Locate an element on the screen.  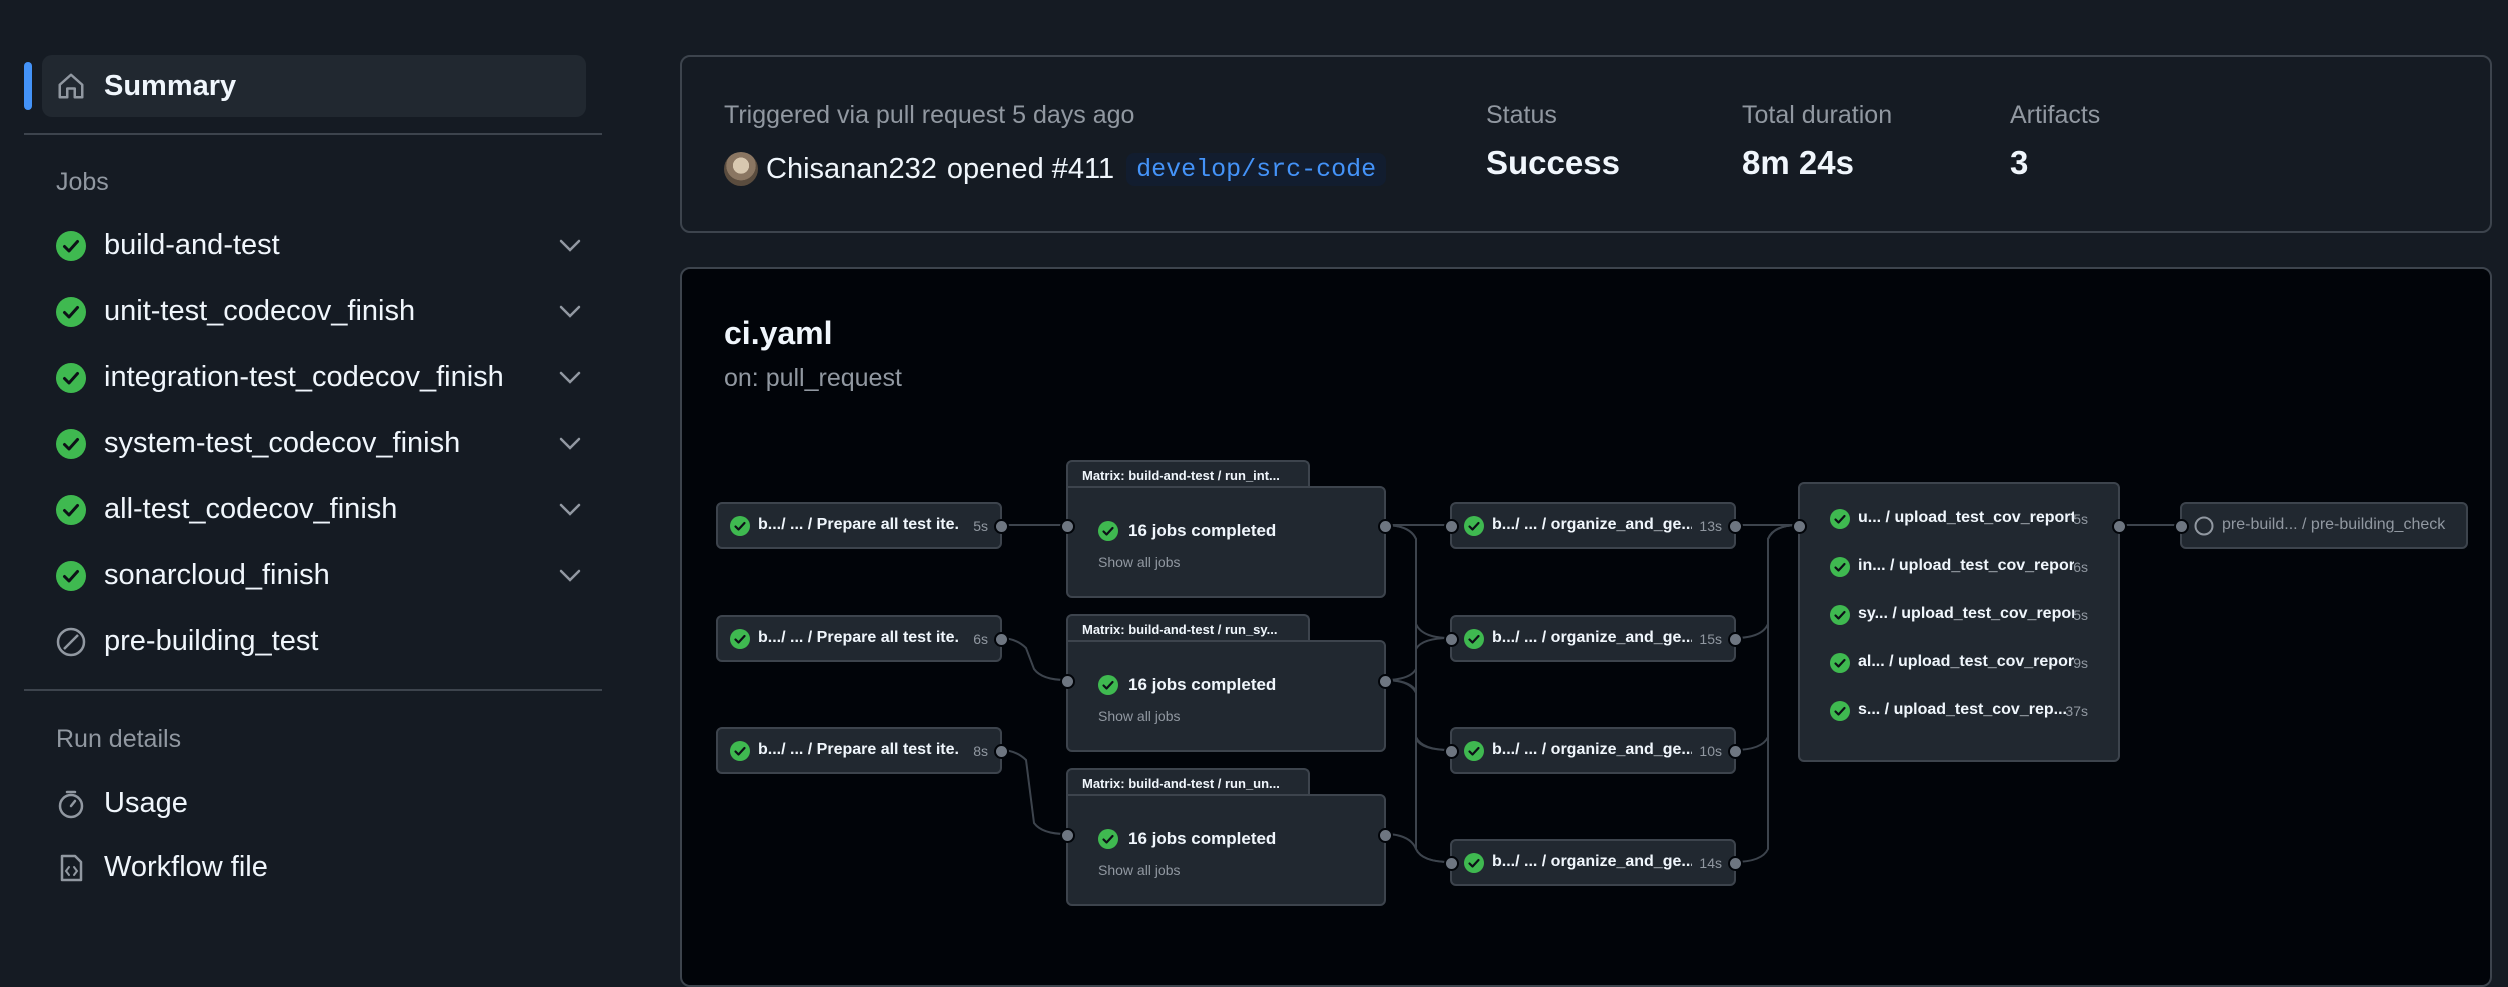
run-details-heading: Run details is located at coordinates (119, 739).